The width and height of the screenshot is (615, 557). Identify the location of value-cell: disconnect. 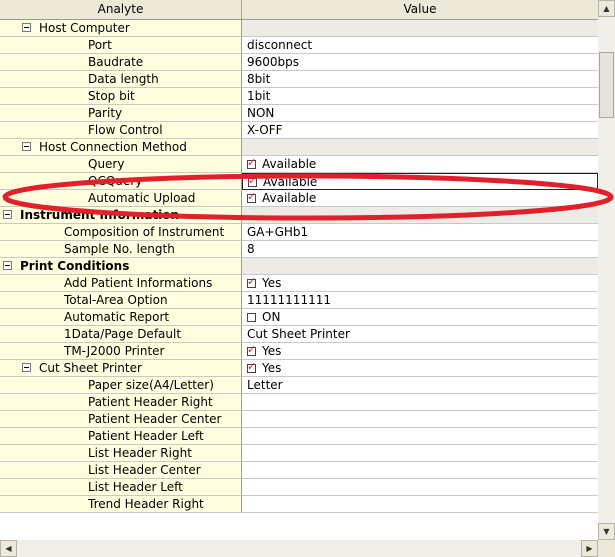
(420, 45).